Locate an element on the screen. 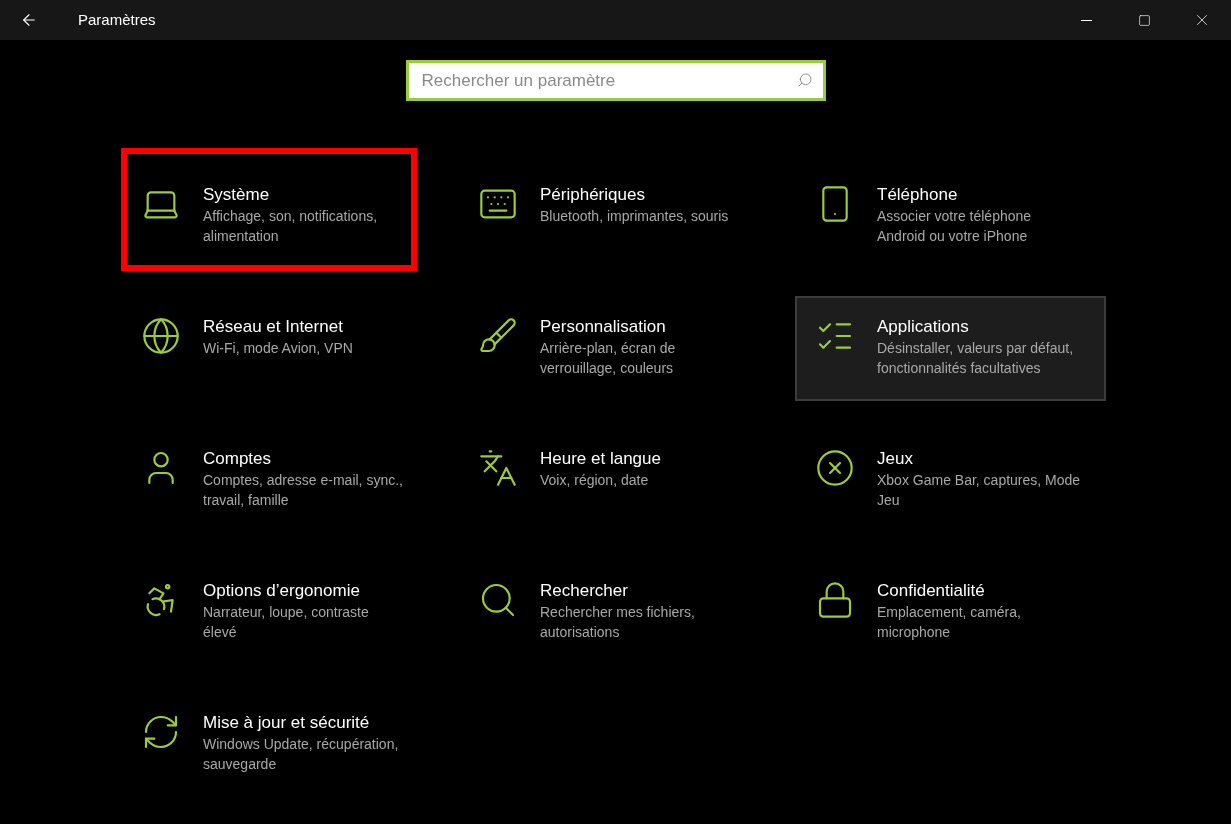 This screenshot has height=824, width=1231. tile-title: Options d’ergonomie is located at coordinates (282, 591).